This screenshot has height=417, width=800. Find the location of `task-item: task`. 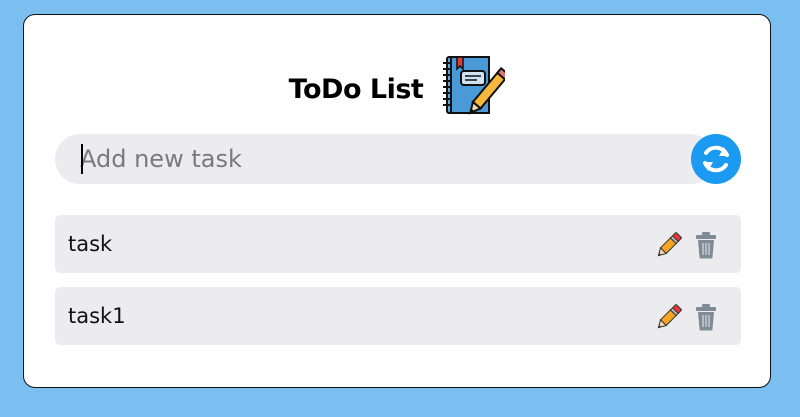

task-item: task is located at coordinates (398, 244).